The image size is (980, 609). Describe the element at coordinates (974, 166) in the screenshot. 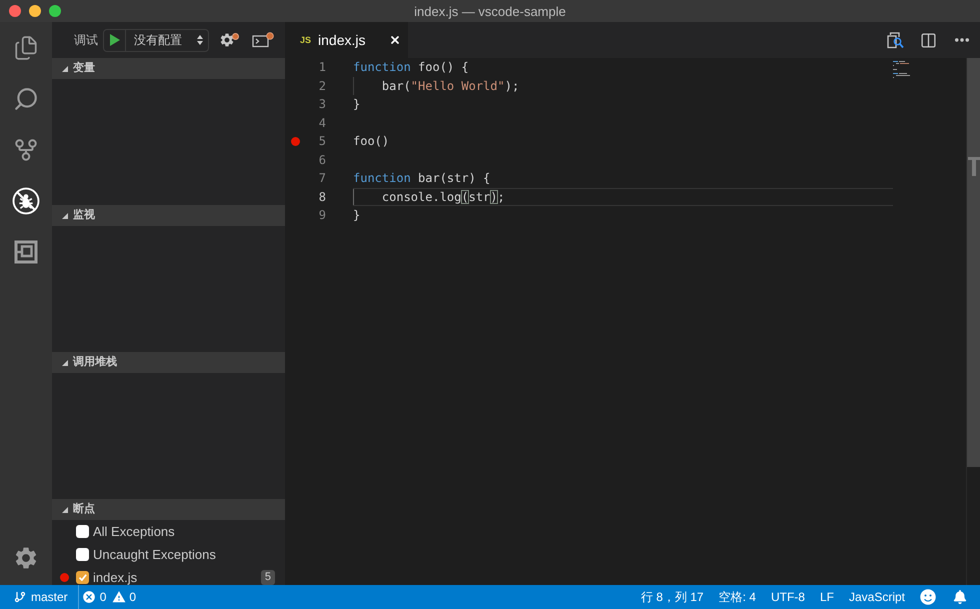

I see `cursor-marker-icon` at that location.